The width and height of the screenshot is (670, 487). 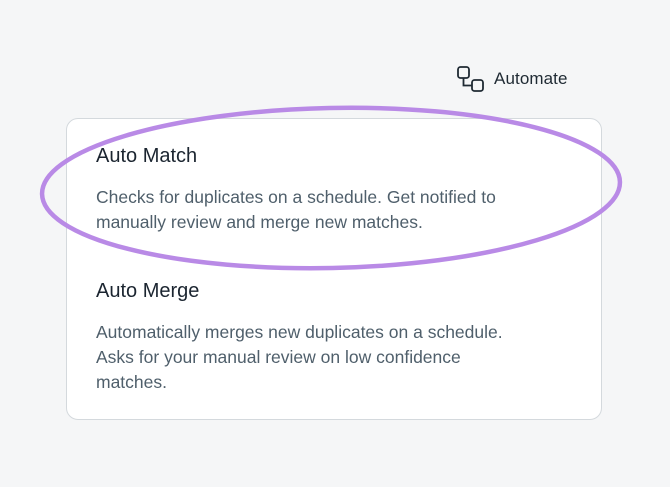 What do you see at coordinates (470, 79) in the screenshot?
I see `automation-nodes-icon` at bounding box center [470, 79].